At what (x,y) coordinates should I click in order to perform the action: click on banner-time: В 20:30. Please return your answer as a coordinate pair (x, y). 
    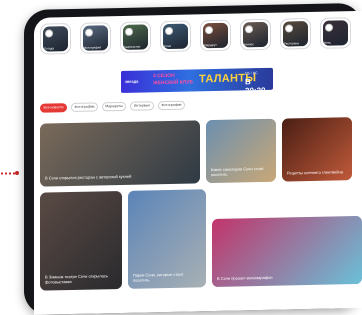
    Looking at the image, I should click on (255, 85).